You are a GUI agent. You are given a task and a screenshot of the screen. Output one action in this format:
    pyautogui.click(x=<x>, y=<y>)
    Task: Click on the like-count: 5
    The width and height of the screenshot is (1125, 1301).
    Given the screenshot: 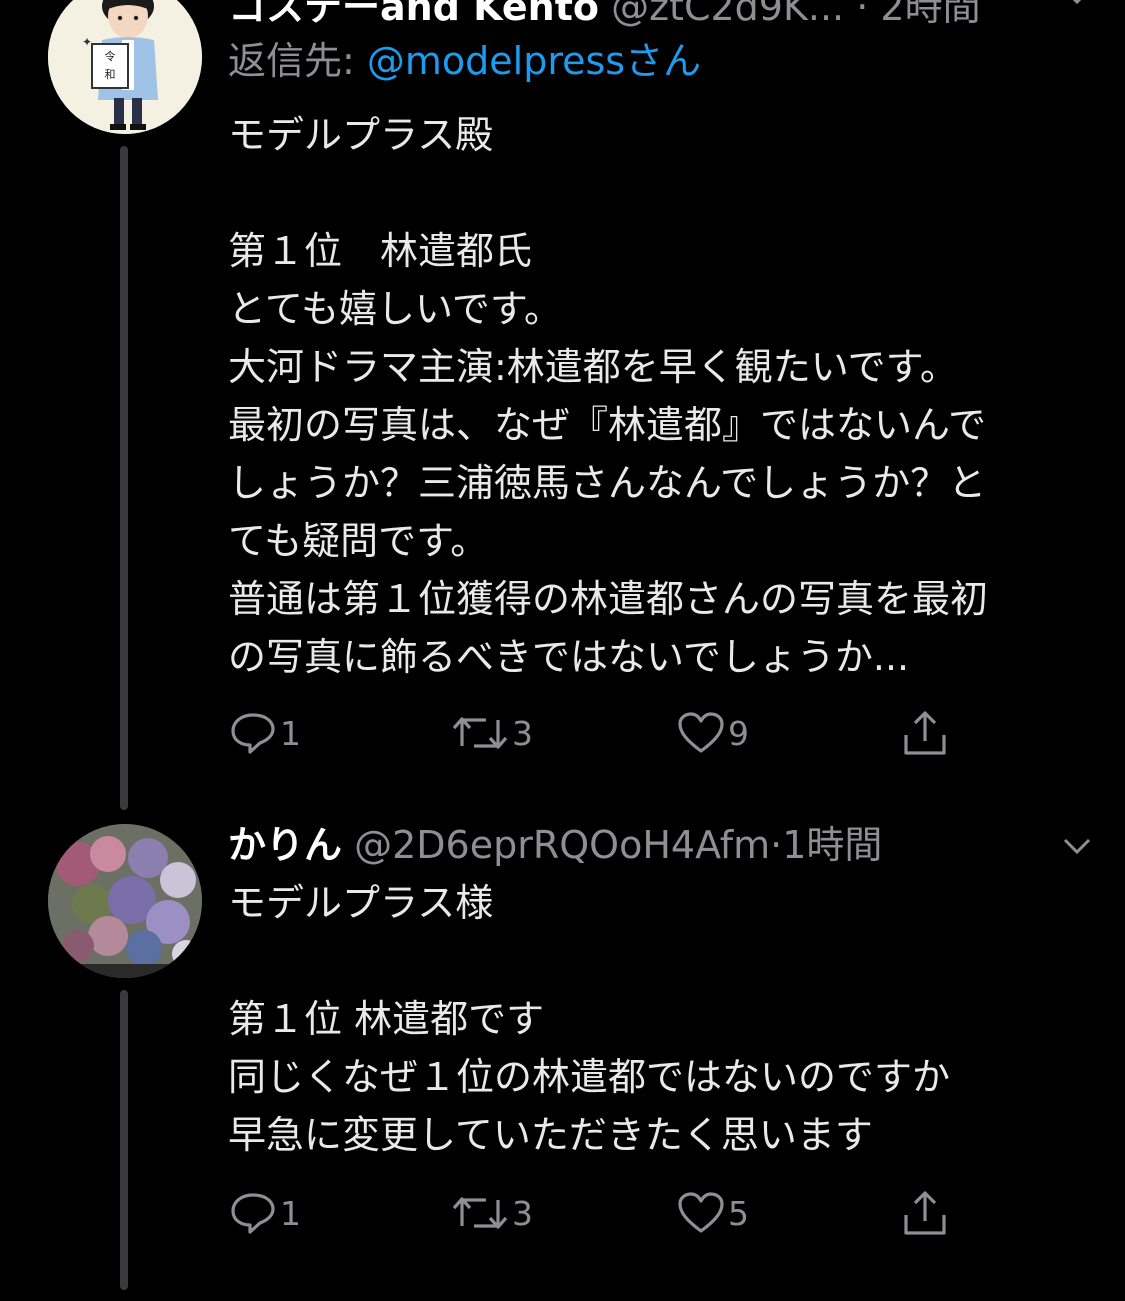 What is the action you would take?
    pyautogui.click(x=738, y=1213)
    